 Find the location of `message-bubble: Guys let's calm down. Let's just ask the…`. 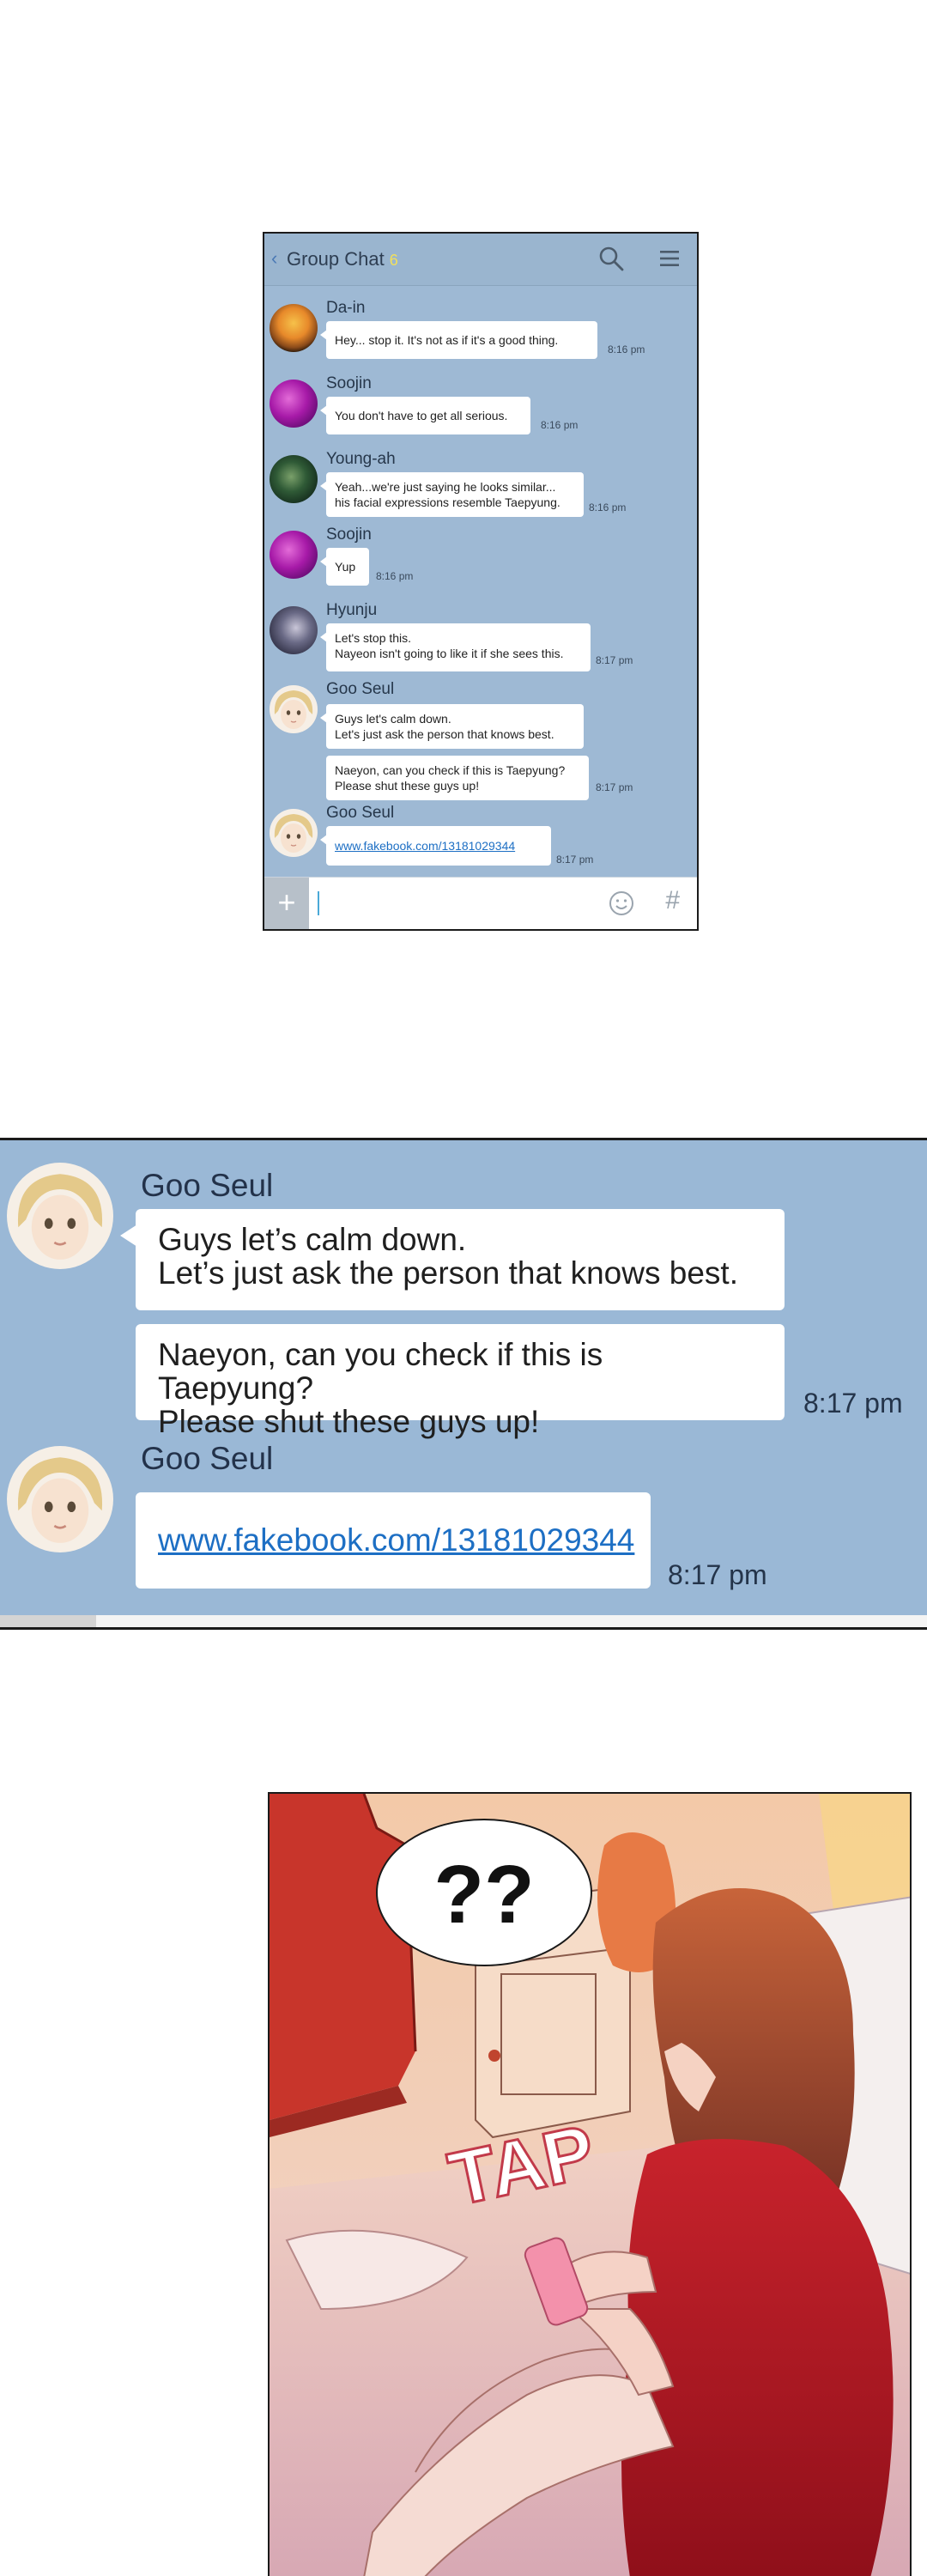

message-bubble: Guys let's calm down. Let's just ask the… is located at coordinates (452, 726).